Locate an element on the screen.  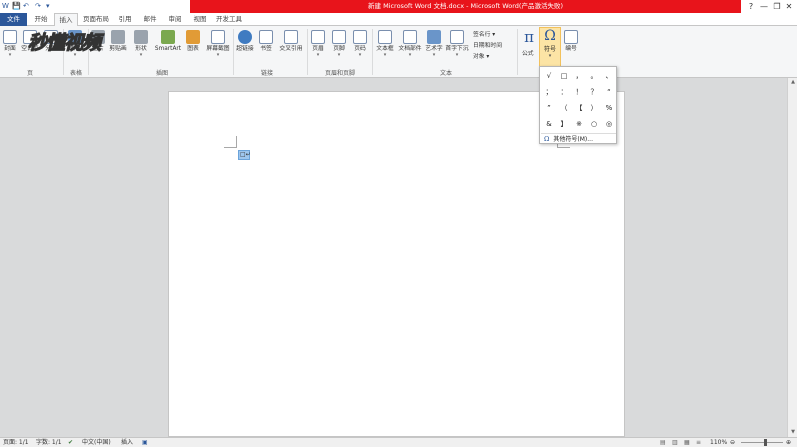
page-number-icon is located at coordinates (360, 37).